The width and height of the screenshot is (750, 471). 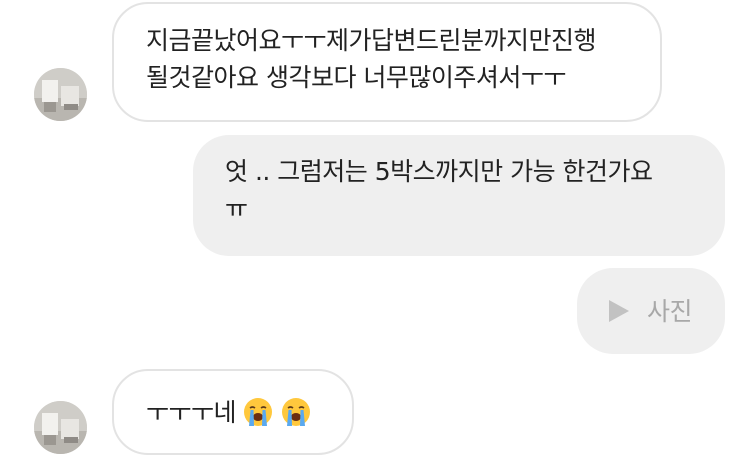 What do you see at coordinates (619, 311) in the screenshot?
I see `play-icon` at bounding box center [619, 311].